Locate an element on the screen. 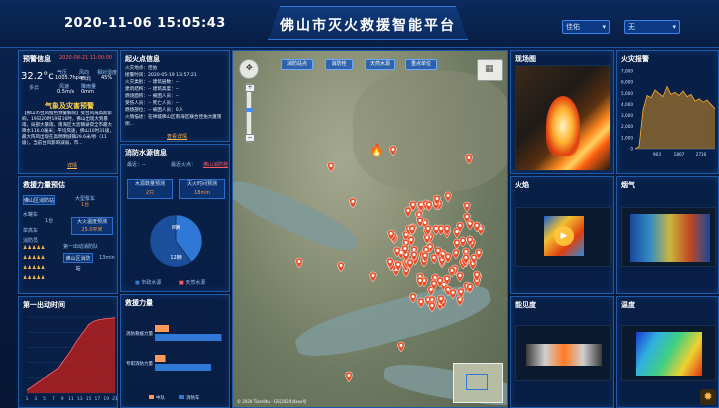 The image size is (719, 408). water-near-link: 佛山消防栓 is located at coordinates (215, 164).